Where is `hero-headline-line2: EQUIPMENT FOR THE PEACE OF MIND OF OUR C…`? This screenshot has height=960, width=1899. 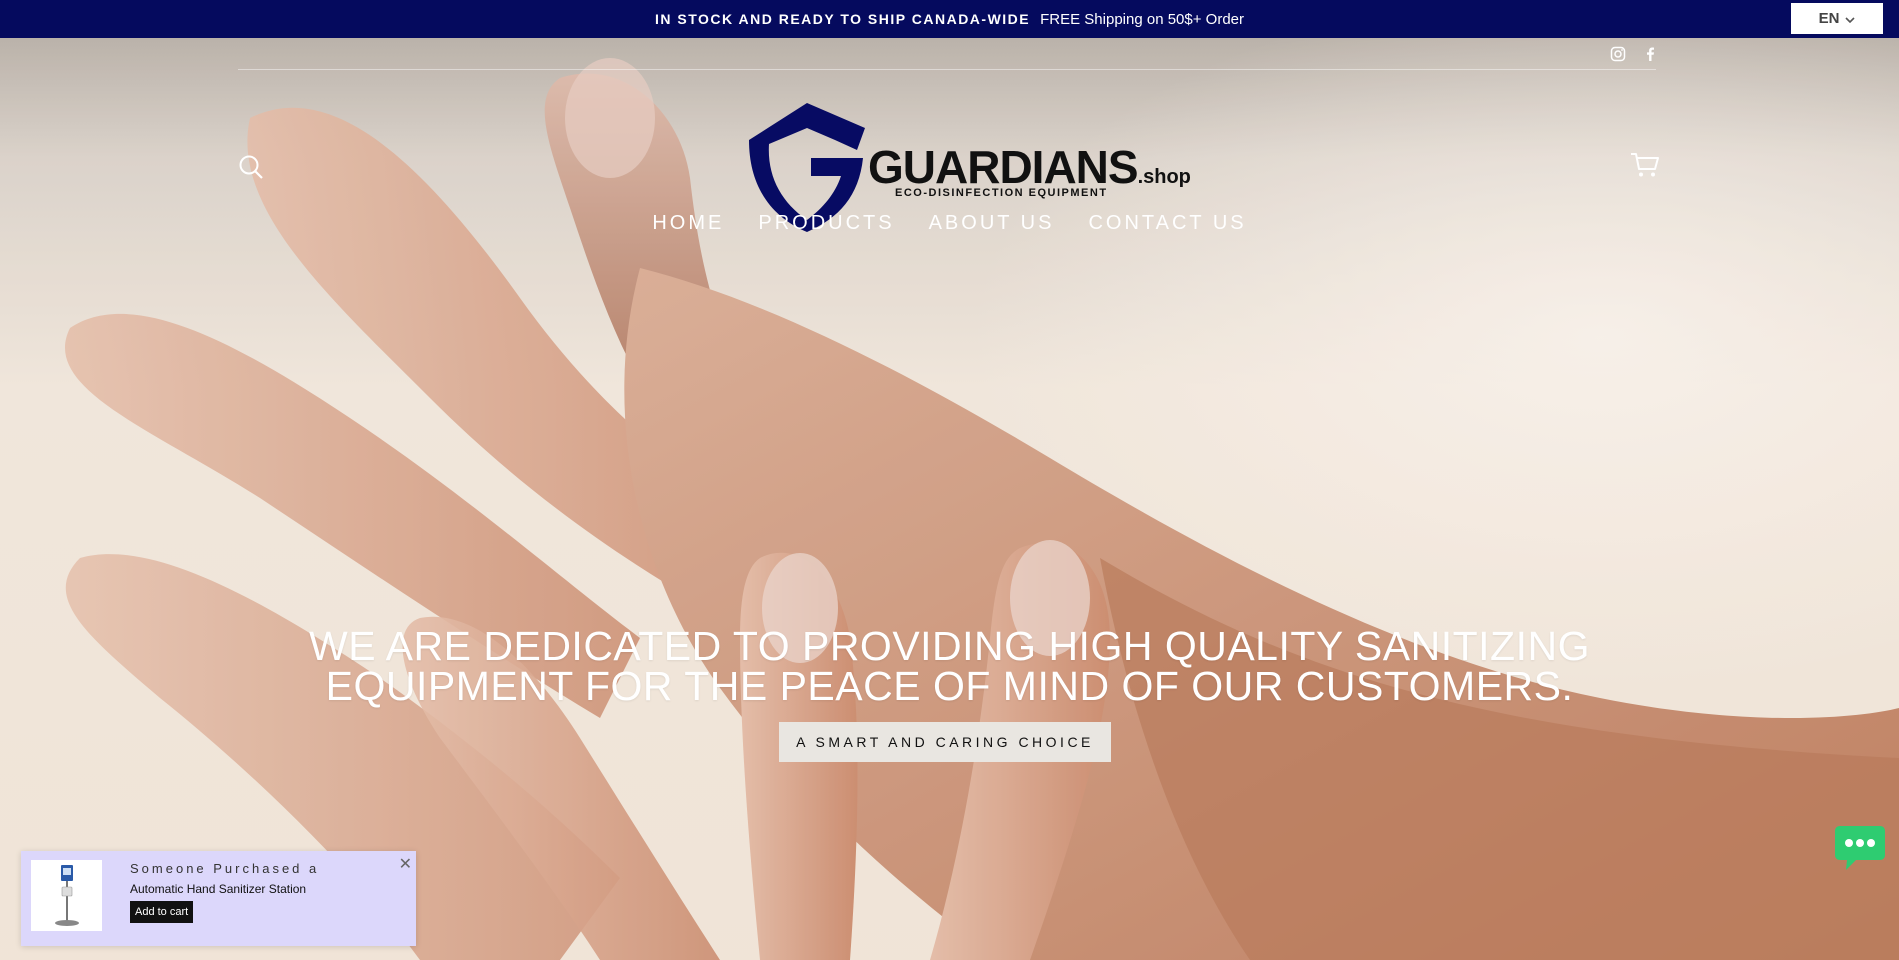 hero-headline-line2: EQUIPMENT FOR THE PEACE OF MIND OF OUR C… is located at coordinates (949, 686).